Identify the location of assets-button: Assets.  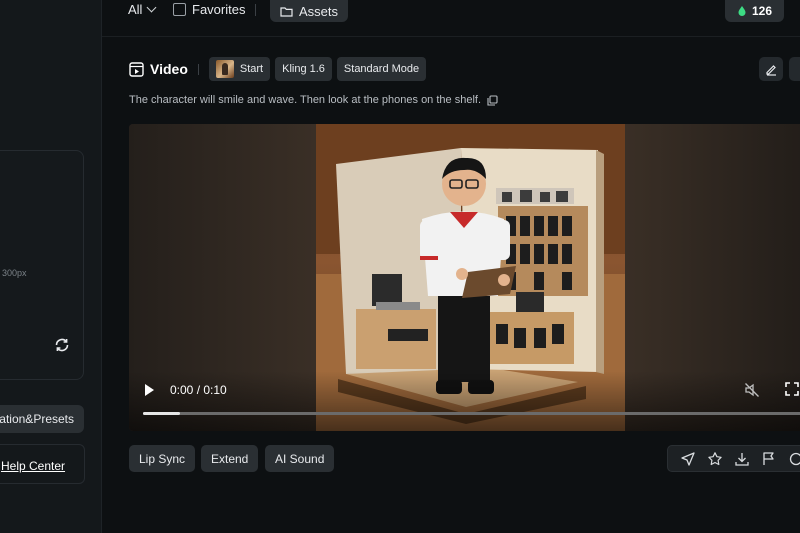
(309, 11).